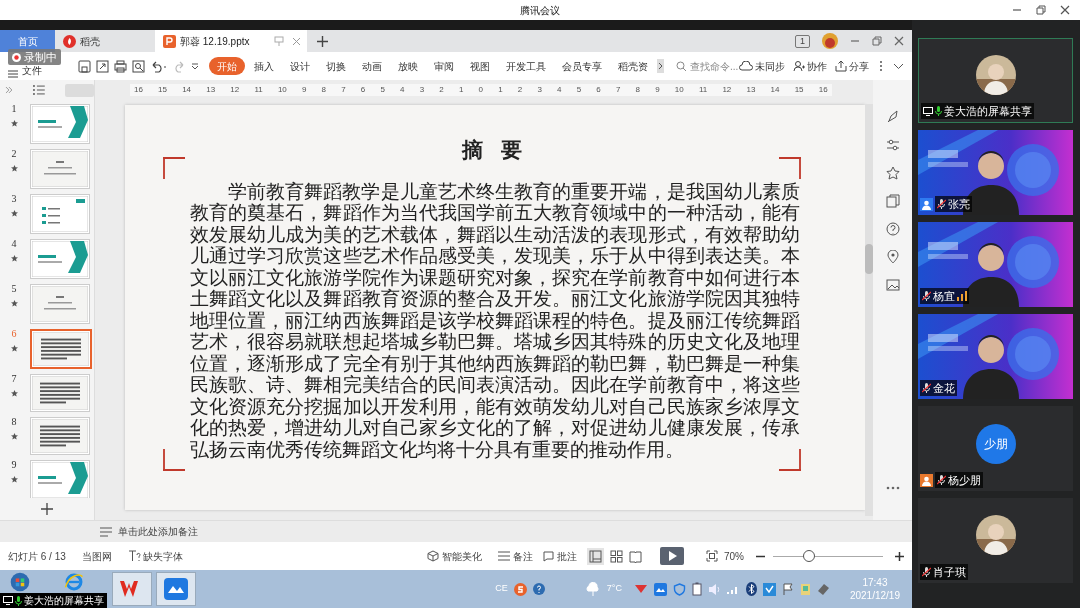 The width and height of the screenshot is (1080, 608). Describe the element at coordinates (560, 556) in the screenshot. I see `comments-button: 批注` at that location.